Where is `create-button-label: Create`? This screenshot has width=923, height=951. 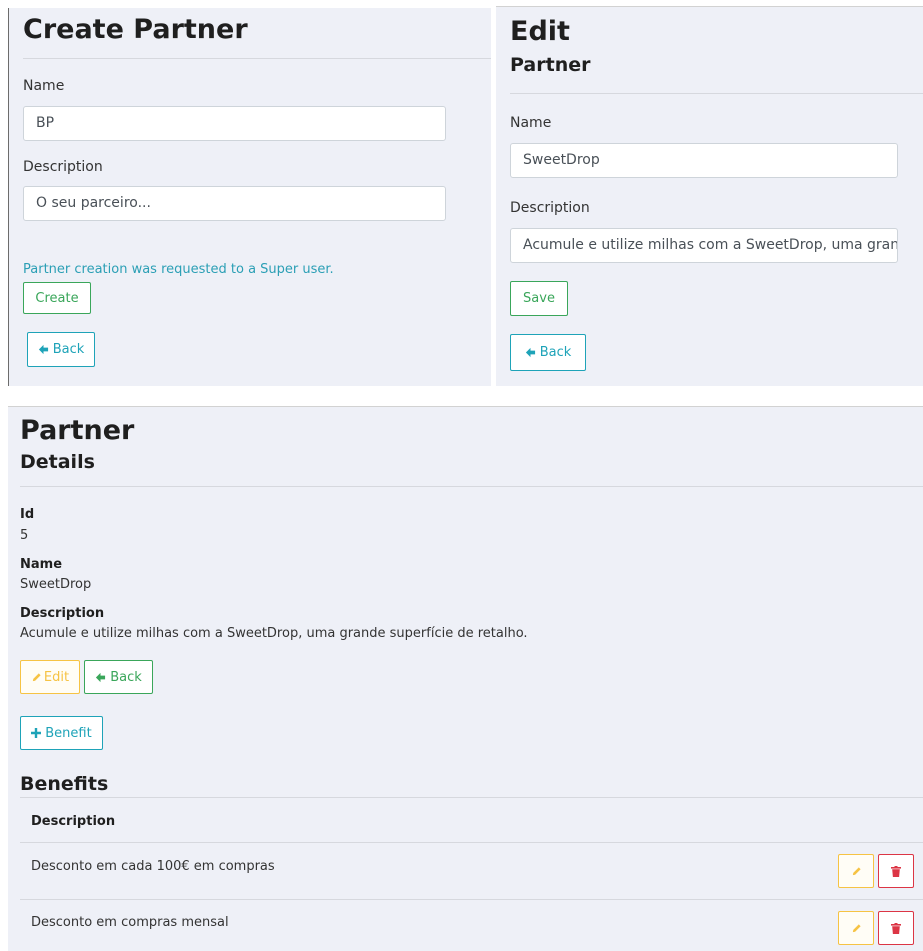 create-button-label: Create is located at coordinates (57, 298).